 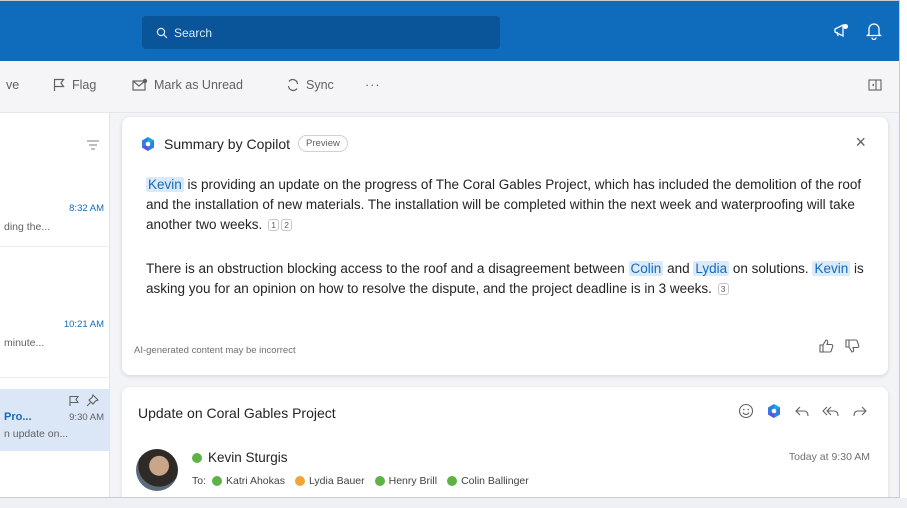 I want to click on archive-label: ve, so click(x=13, y=85).